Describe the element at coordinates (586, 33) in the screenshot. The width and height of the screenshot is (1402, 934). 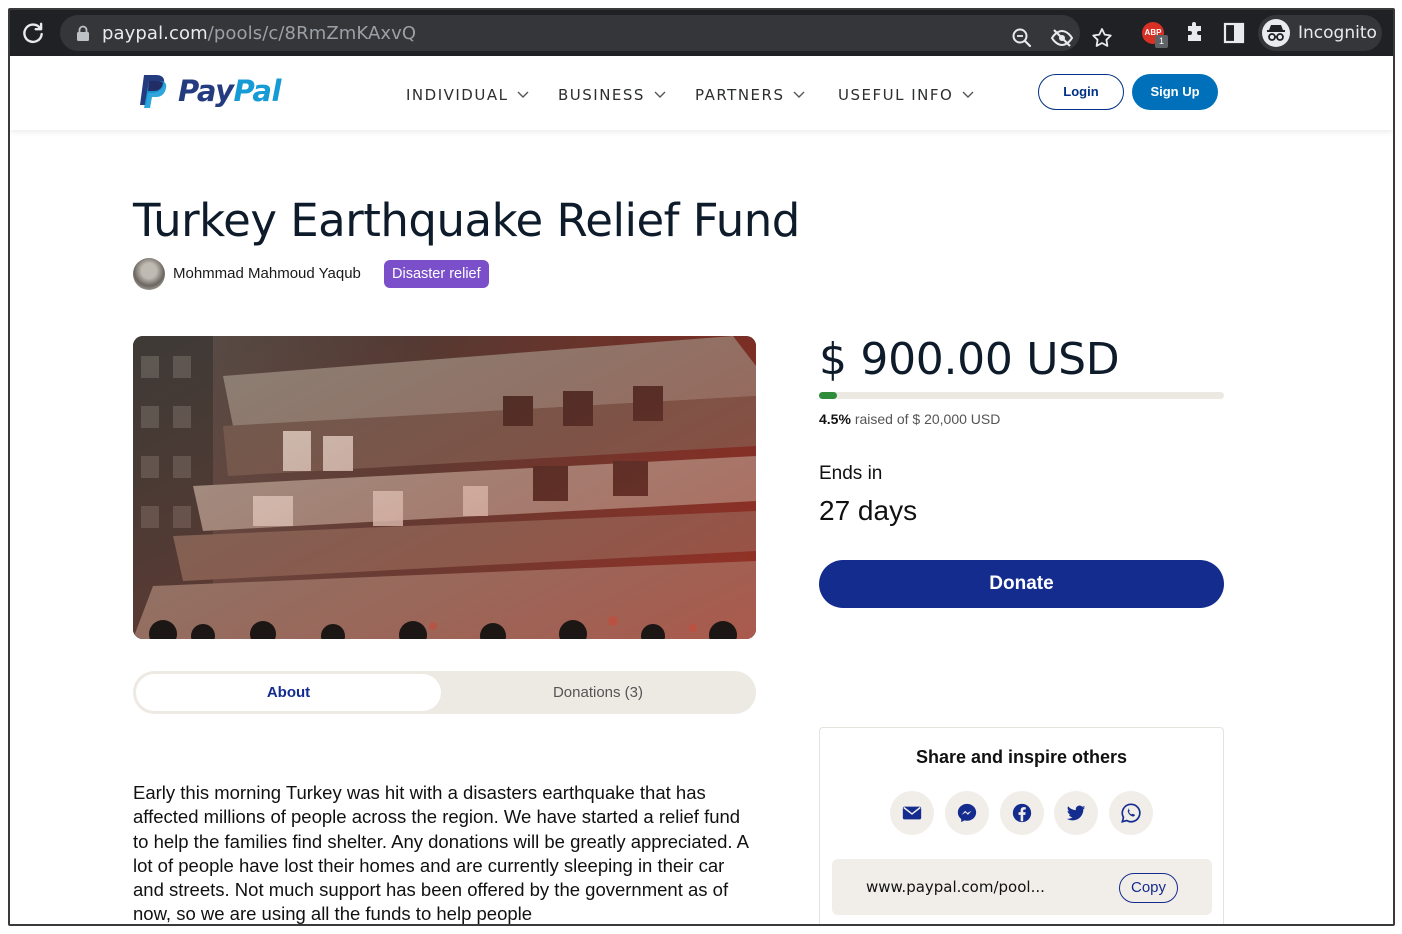
I see `address-bar: paypal.com/pools/c/8RmZmKAxvQ` at that location.